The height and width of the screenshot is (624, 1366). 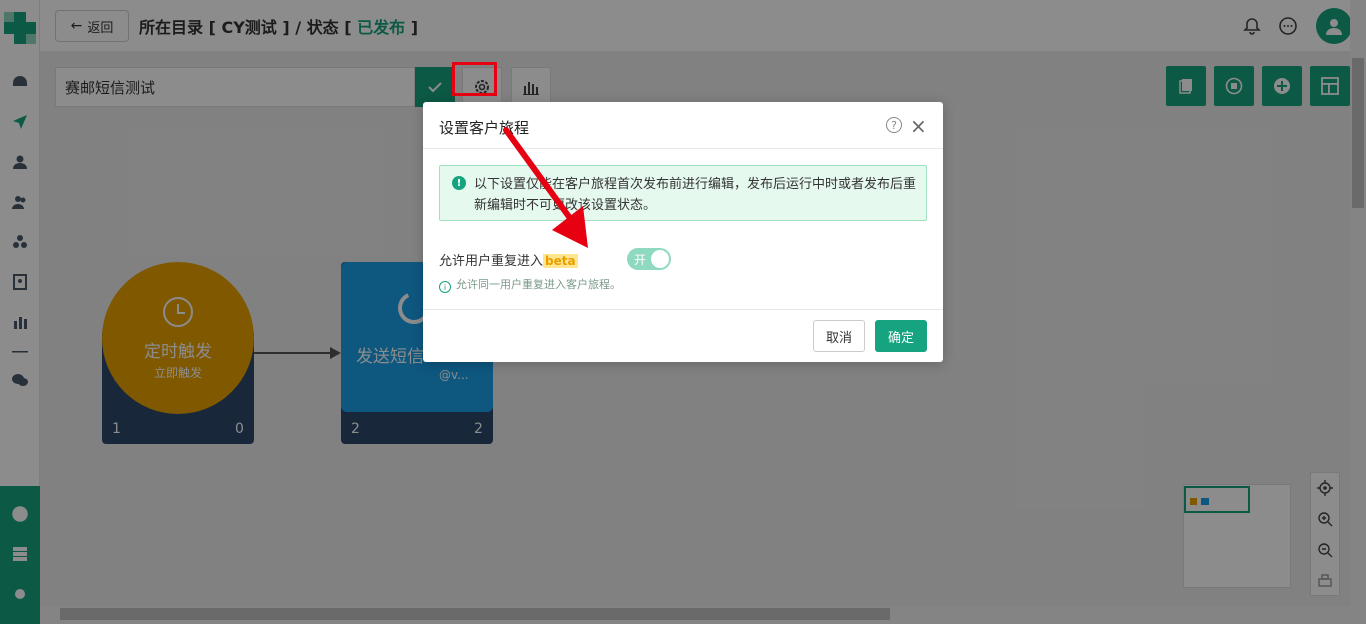 What do you see at coordinates (660, 259) in the screenshot?
I see `toggle-knob` at bounding box center [660, 259].